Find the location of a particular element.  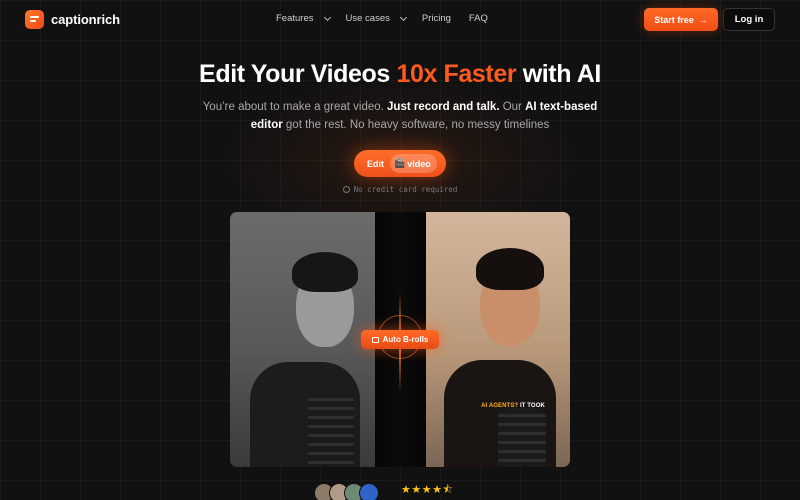

logo: captionrich is located at coordinates (72, 19).